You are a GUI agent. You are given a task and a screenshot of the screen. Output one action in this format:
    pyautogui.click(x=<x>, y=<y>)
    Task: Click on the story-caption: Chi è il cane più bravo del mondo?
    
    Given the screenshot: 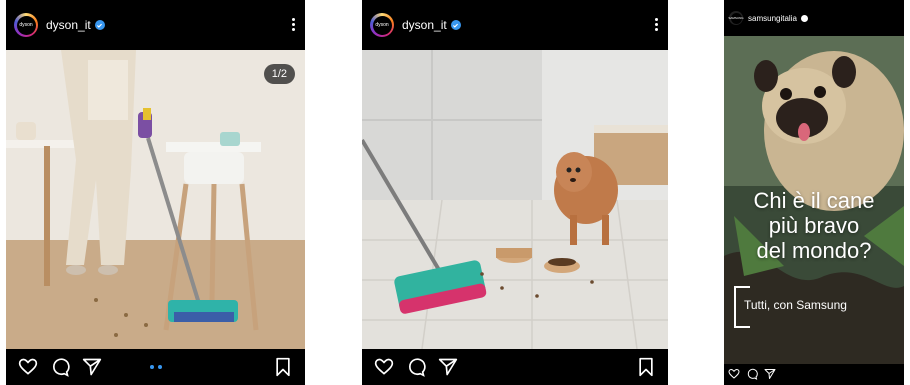 What is the action you would take?
    pyautogui.click(x=814, y=225)
    